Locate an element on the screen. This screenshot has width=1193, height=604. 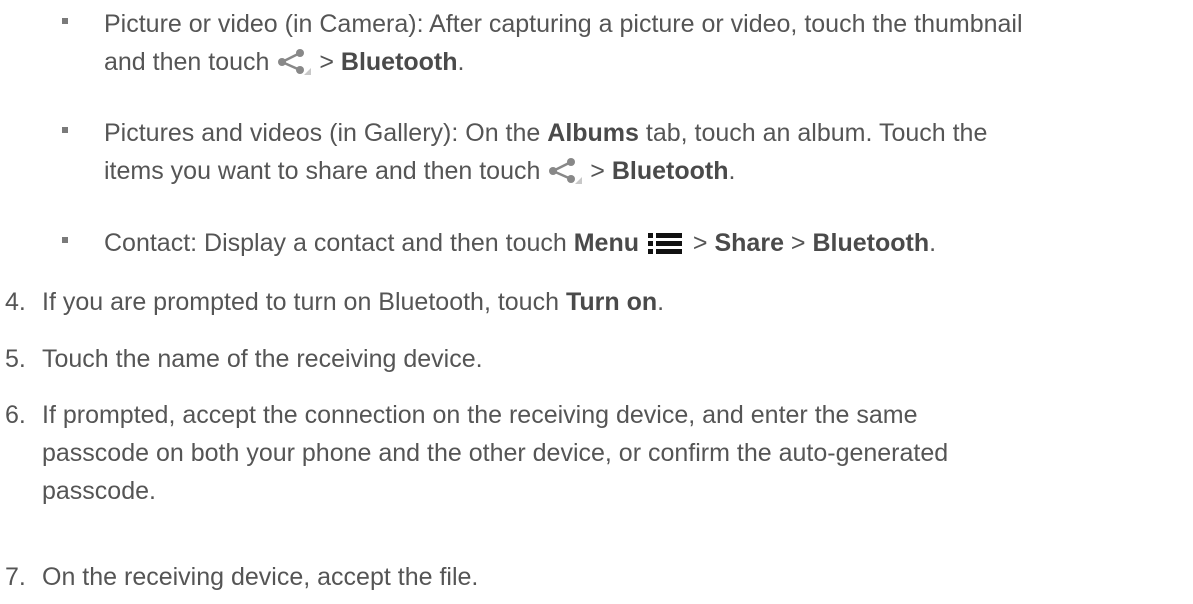
step-number: 7. is located at coordinates (15, 577).